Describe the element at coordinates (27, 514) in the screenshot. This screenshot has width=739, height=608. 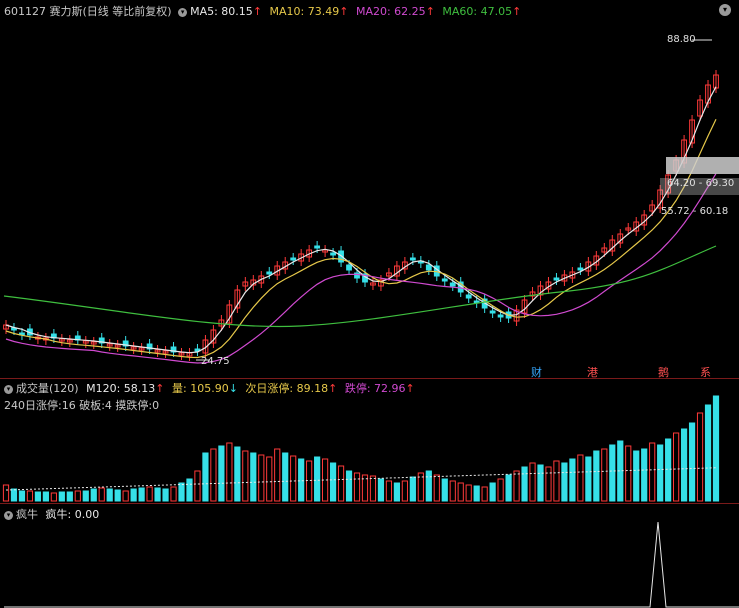
I see `indicator-title: 疯牛` at that location.